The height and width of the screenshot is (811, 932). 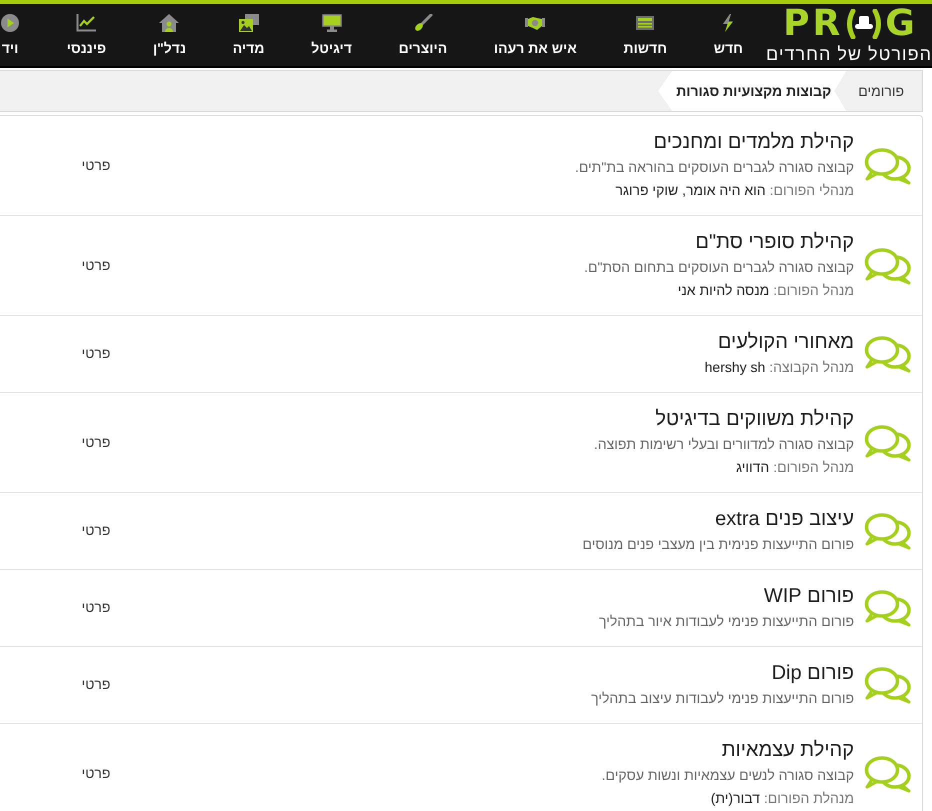 What do you see at coordinates (169, 23) in the screenshot?
I see `house-icon` at bounding box center [169, 23].